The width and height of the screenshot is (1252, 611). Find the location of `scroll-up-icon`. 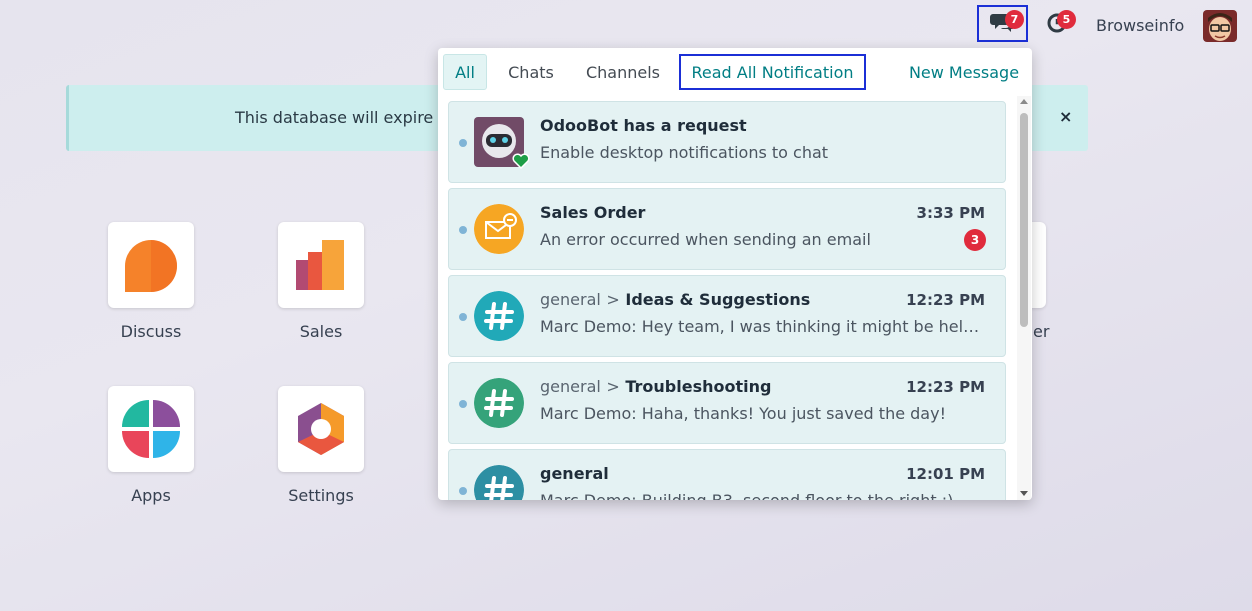

scroll-up-icon is located at coordinates (1024, 101).